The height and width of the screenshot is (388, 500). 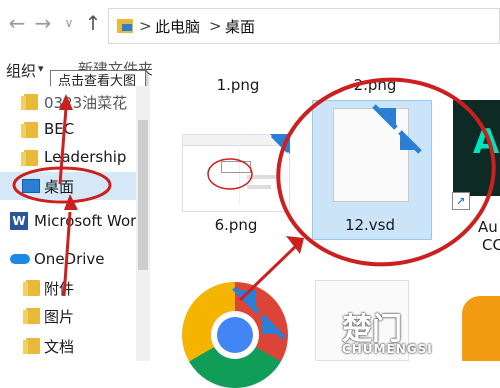 What do you see at coordinates (268, 273) in the screenshot?
I see `annotation-arrow-to-12vsd` at bounding box center [268, 273].